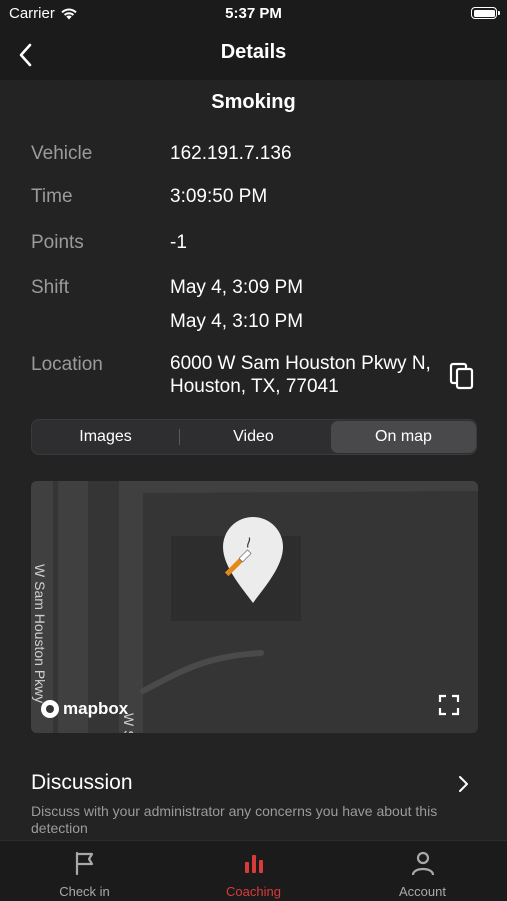 The height and width of the screenshot is (901, 507). Describe the element at coordinates (84, 891) in the screenshot. I see `tab-check-in-label: Check in` at that location.